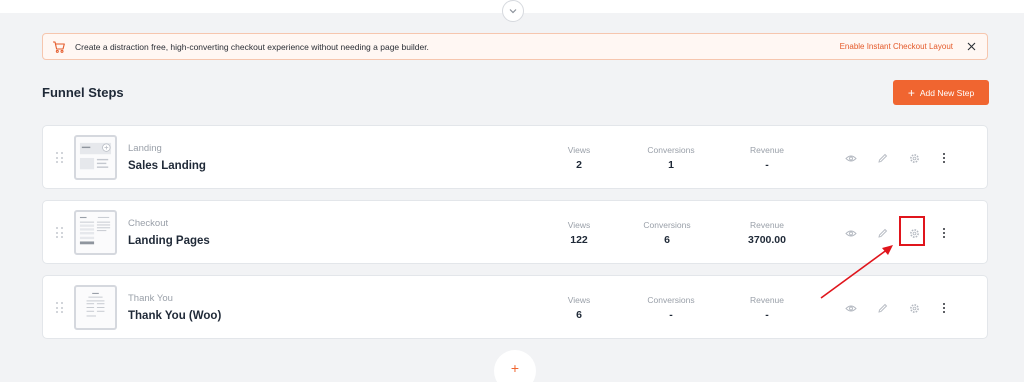 Image resolution: width=1024 pixels, height=382 pixels. I want to click on views-value: 6, so click(579, 315).